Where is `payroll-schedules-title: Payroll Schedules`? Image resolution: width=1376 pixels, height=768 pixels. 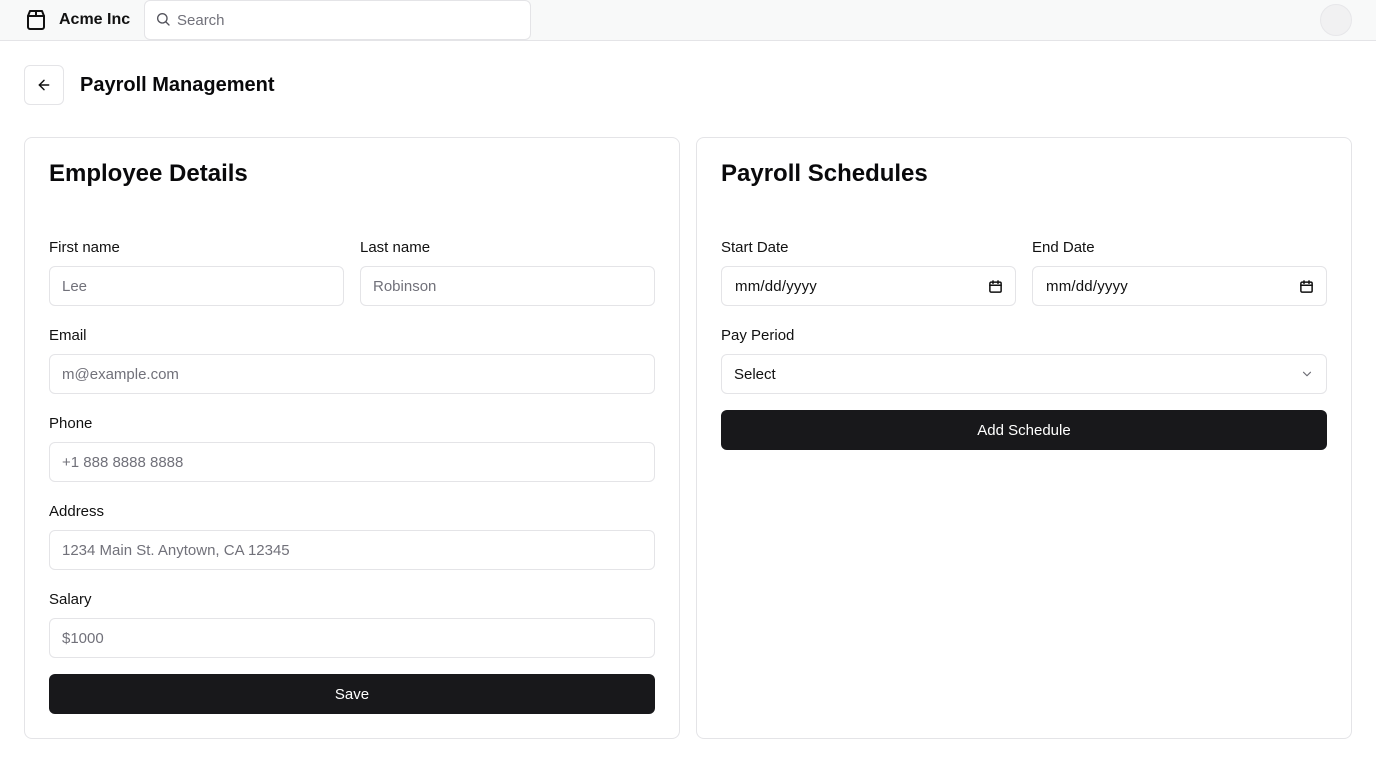
payroll-schedules-title: Payroll Schedules is located at coordinates (824, 173).